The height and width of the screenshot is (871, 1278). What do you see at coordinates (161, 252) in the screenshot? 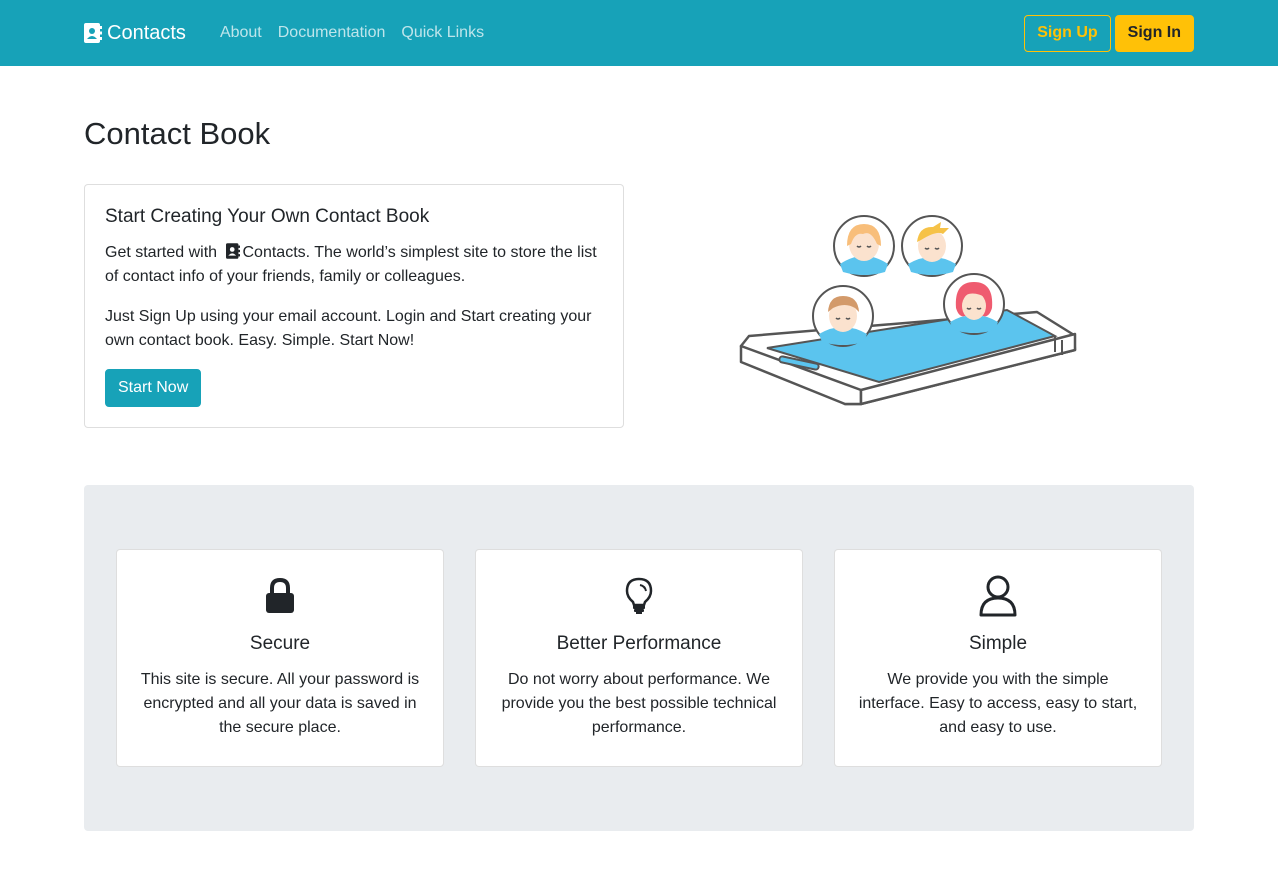
I see `hero-p1-intro: Get started with` at bounding box center [161, 252].